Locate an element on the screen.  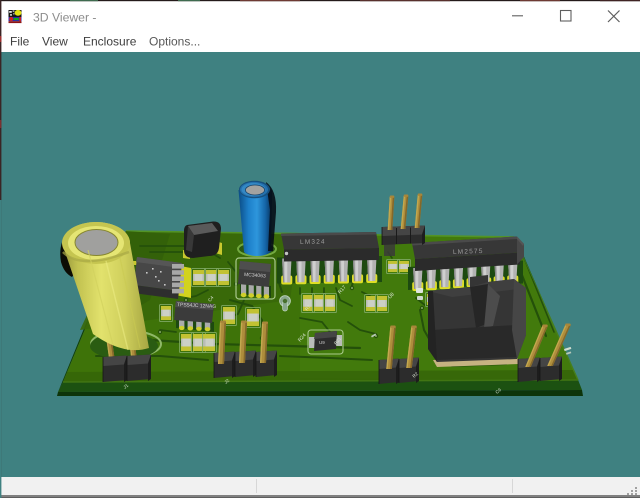
svg-text: Enclosure is located at coordinates (110, 42).